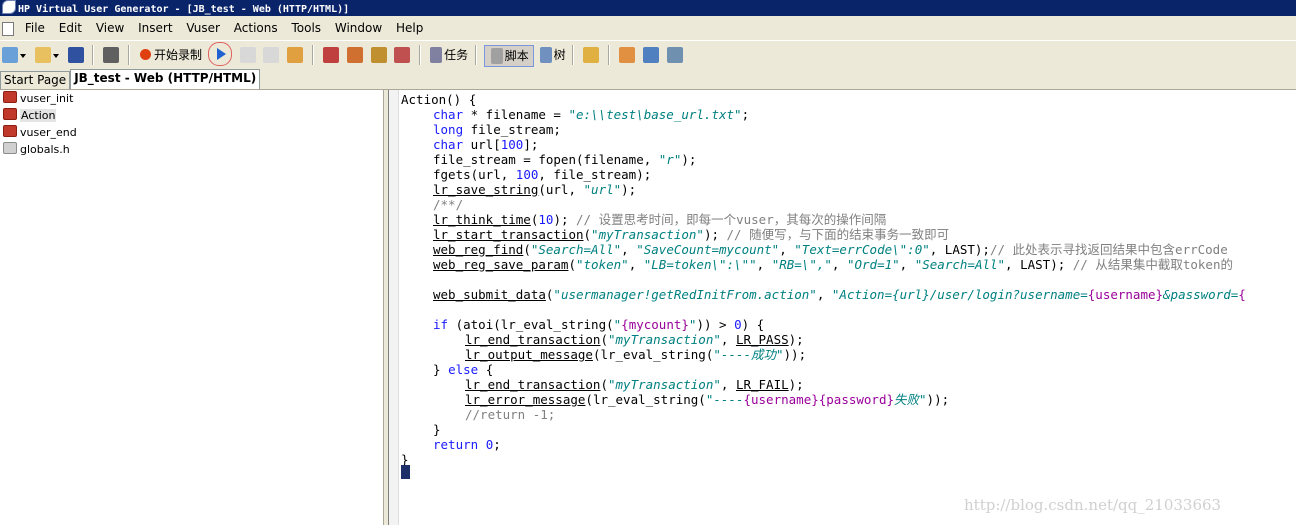  What do you see at coordinates (10, 55) in the screenshot?
I see `new-script-icon` at bounding box center [10, 55].